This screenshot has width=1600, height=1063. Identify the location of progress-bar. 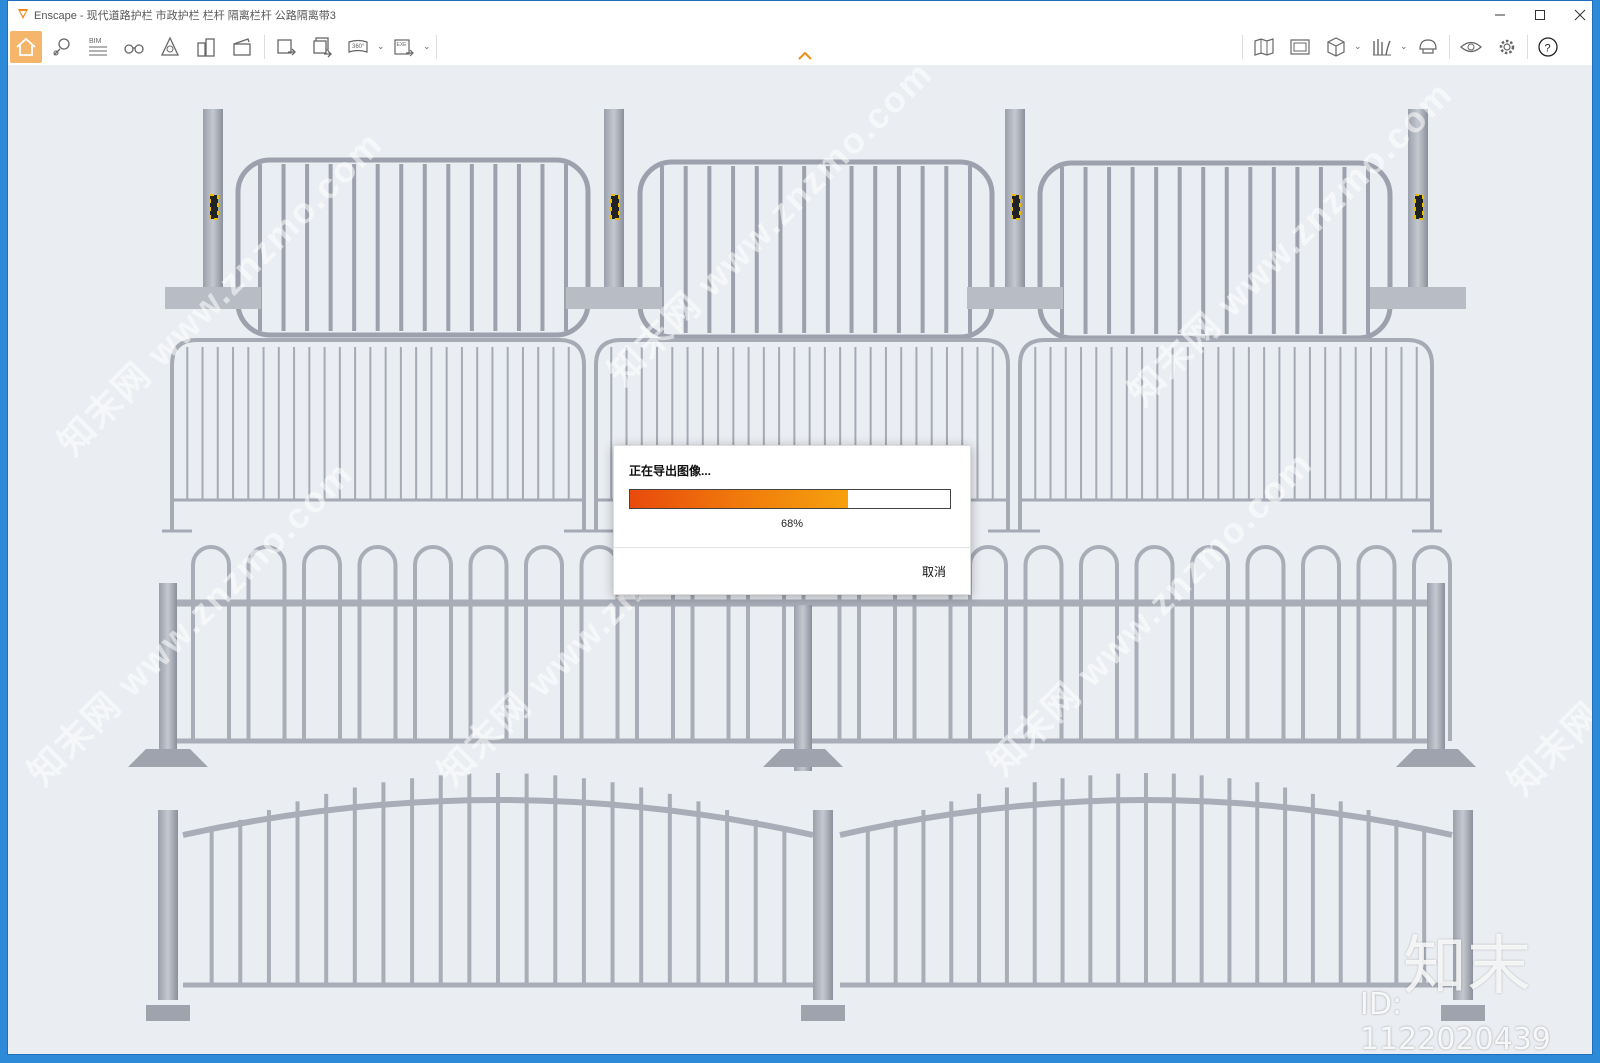
(790, 499).